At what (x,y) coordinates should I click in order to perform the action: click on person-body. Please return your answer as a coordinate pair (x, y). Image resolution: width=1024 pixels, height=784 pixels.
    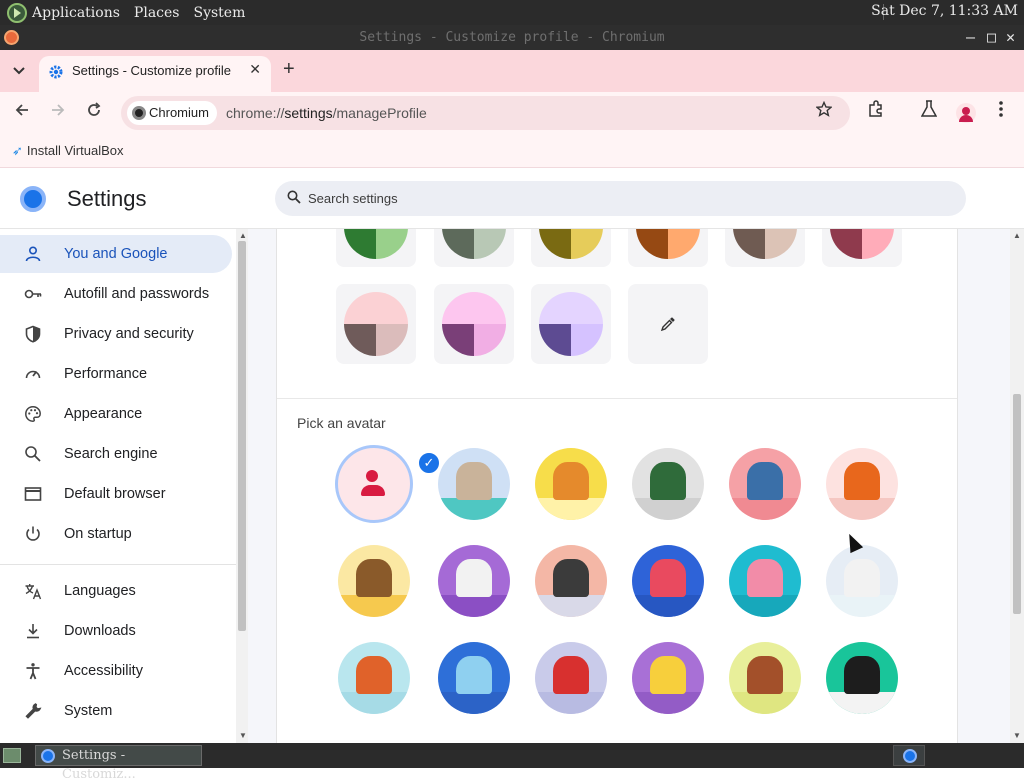
    Looking at the image, I should click on (373, 490).